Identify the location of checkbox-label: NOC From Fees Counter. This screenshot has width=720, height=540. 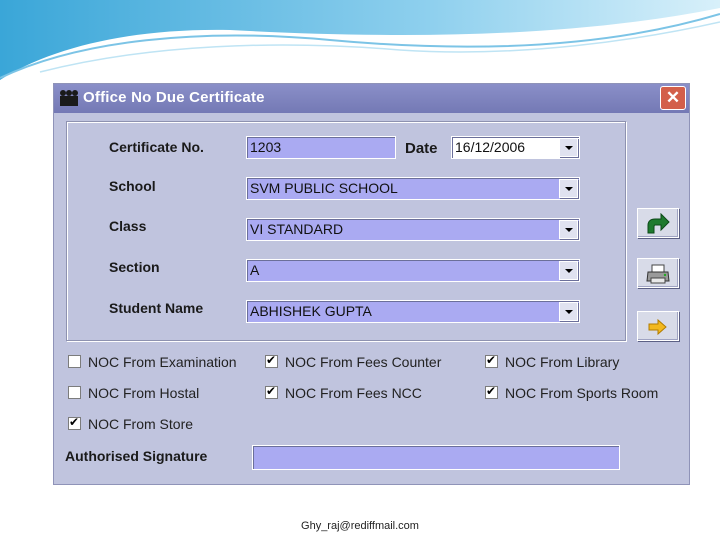
(363, 362).